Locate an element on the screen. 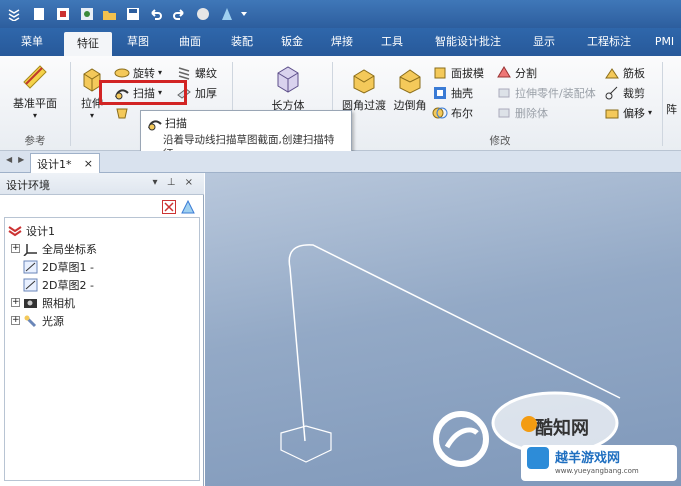  save-icon is located at coordinates (132, 13).